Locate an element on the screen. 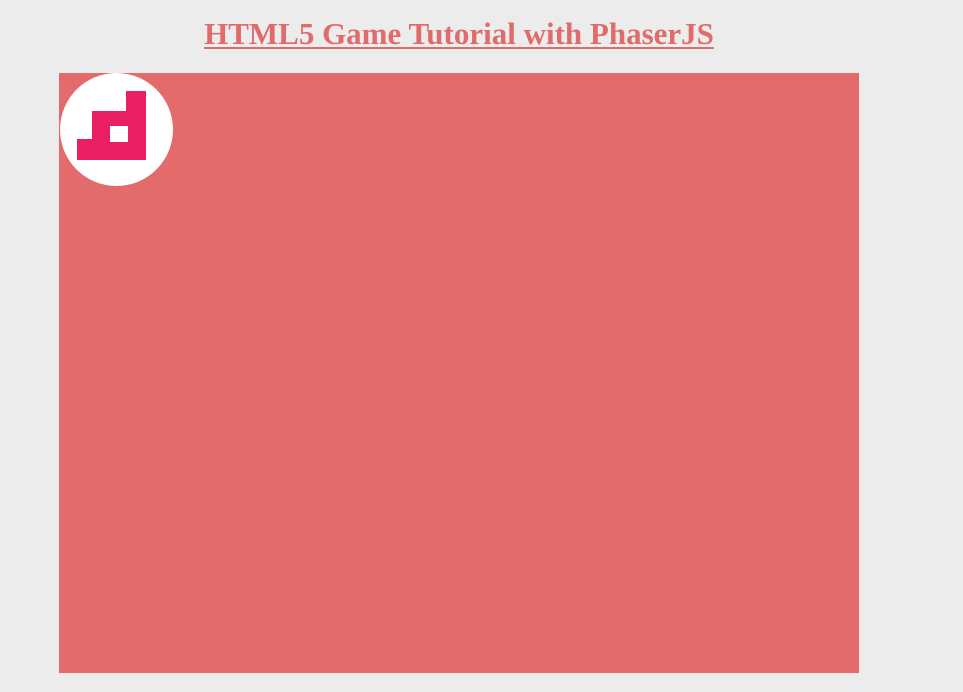  title-link: HTML5 Game Tutorial with PhaserJS is located at coordinates (459, 33).